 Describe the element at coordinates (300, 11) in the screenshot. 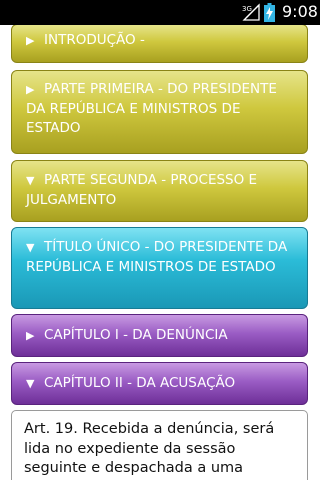

I see `status-time: 9:08` at that location.